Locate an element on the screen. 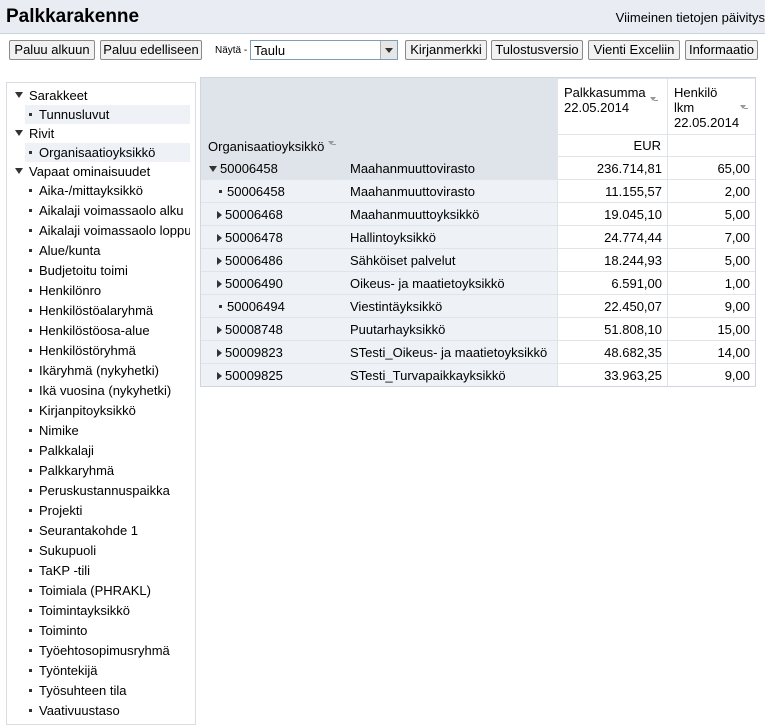 This screenshot has width=765, height=725. sidebar-item: Peruskustannuspaikka is located at coordinates (107, 490).